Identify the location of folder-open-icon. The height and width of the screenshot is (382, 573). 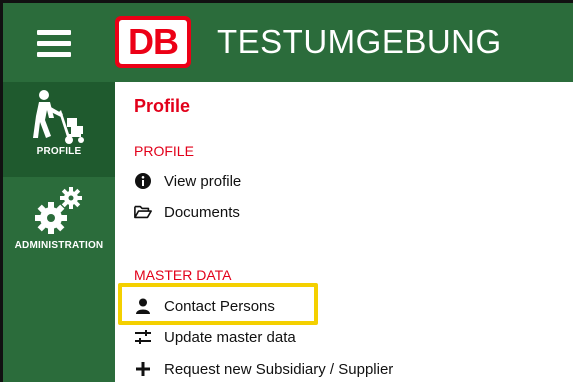
(143, 212).